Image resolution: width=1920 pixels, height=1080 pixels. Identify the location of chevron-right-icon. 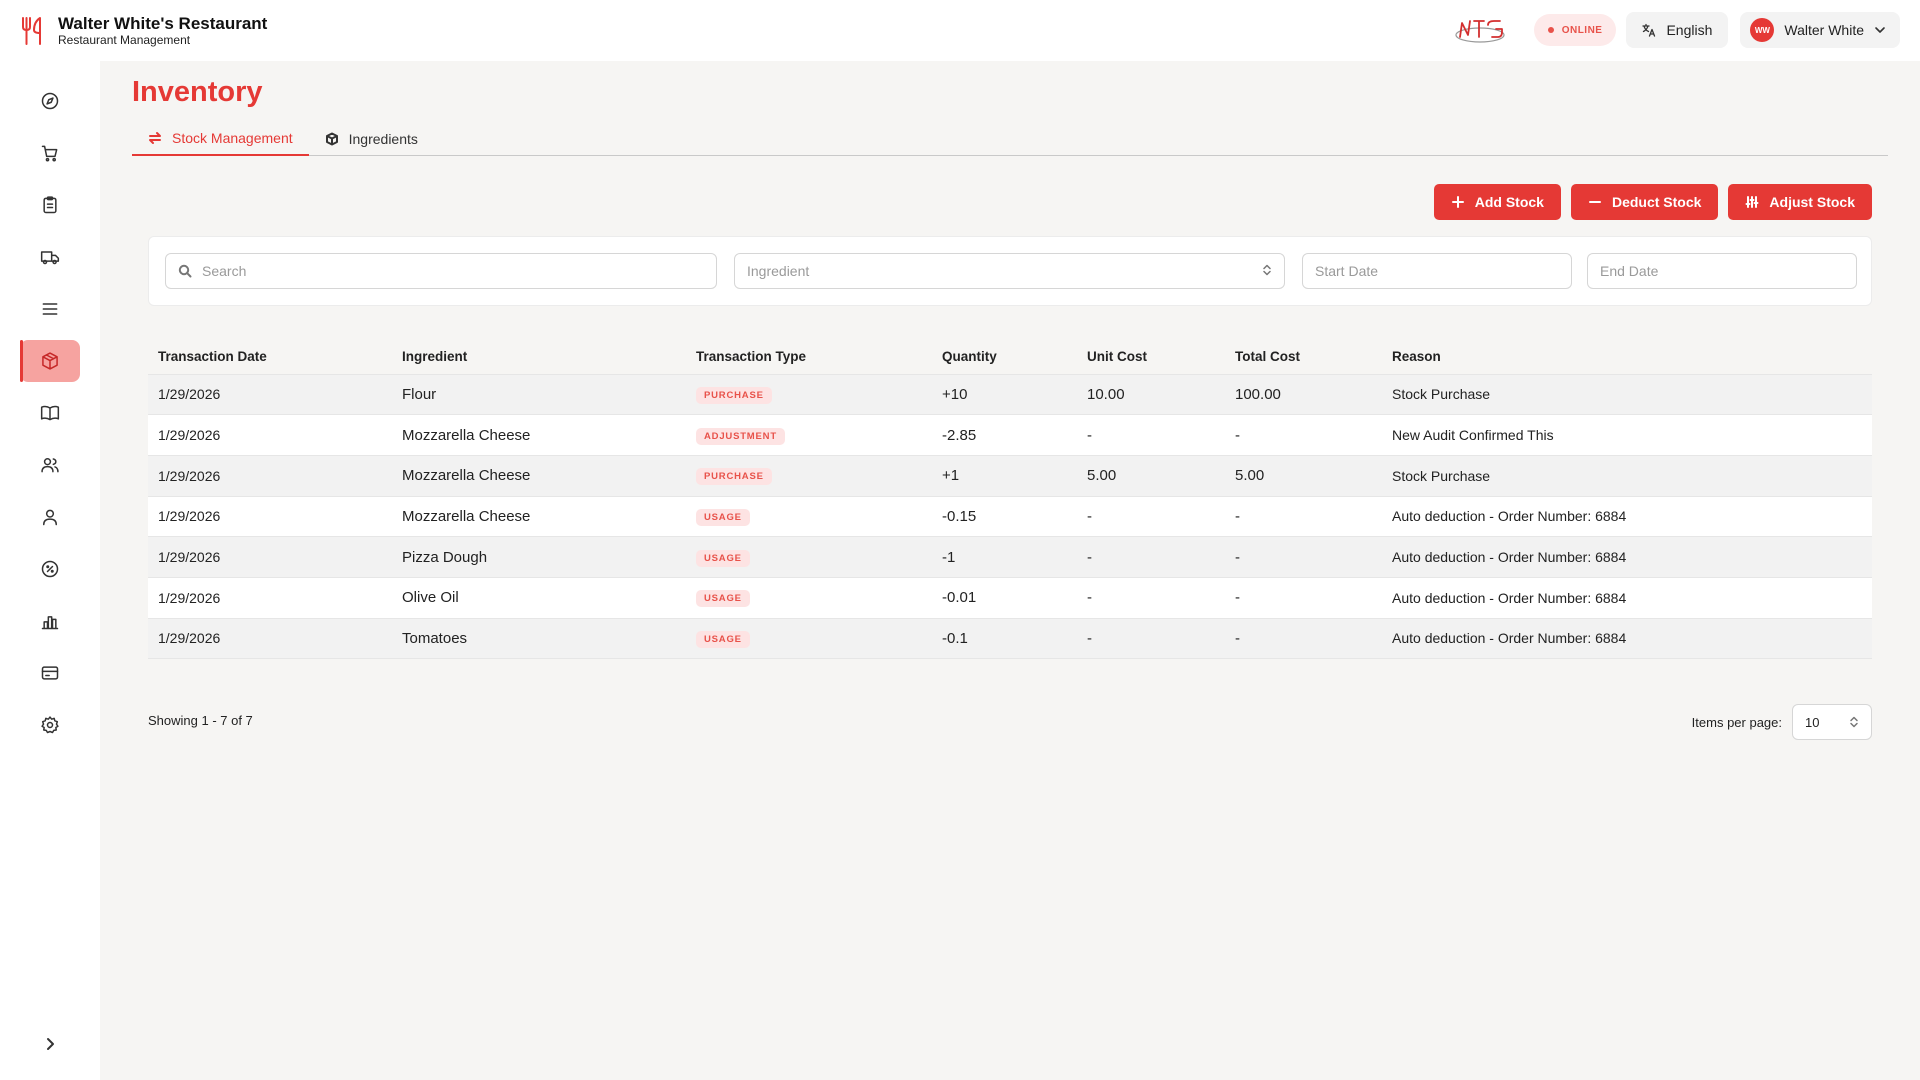
(50, 1044).